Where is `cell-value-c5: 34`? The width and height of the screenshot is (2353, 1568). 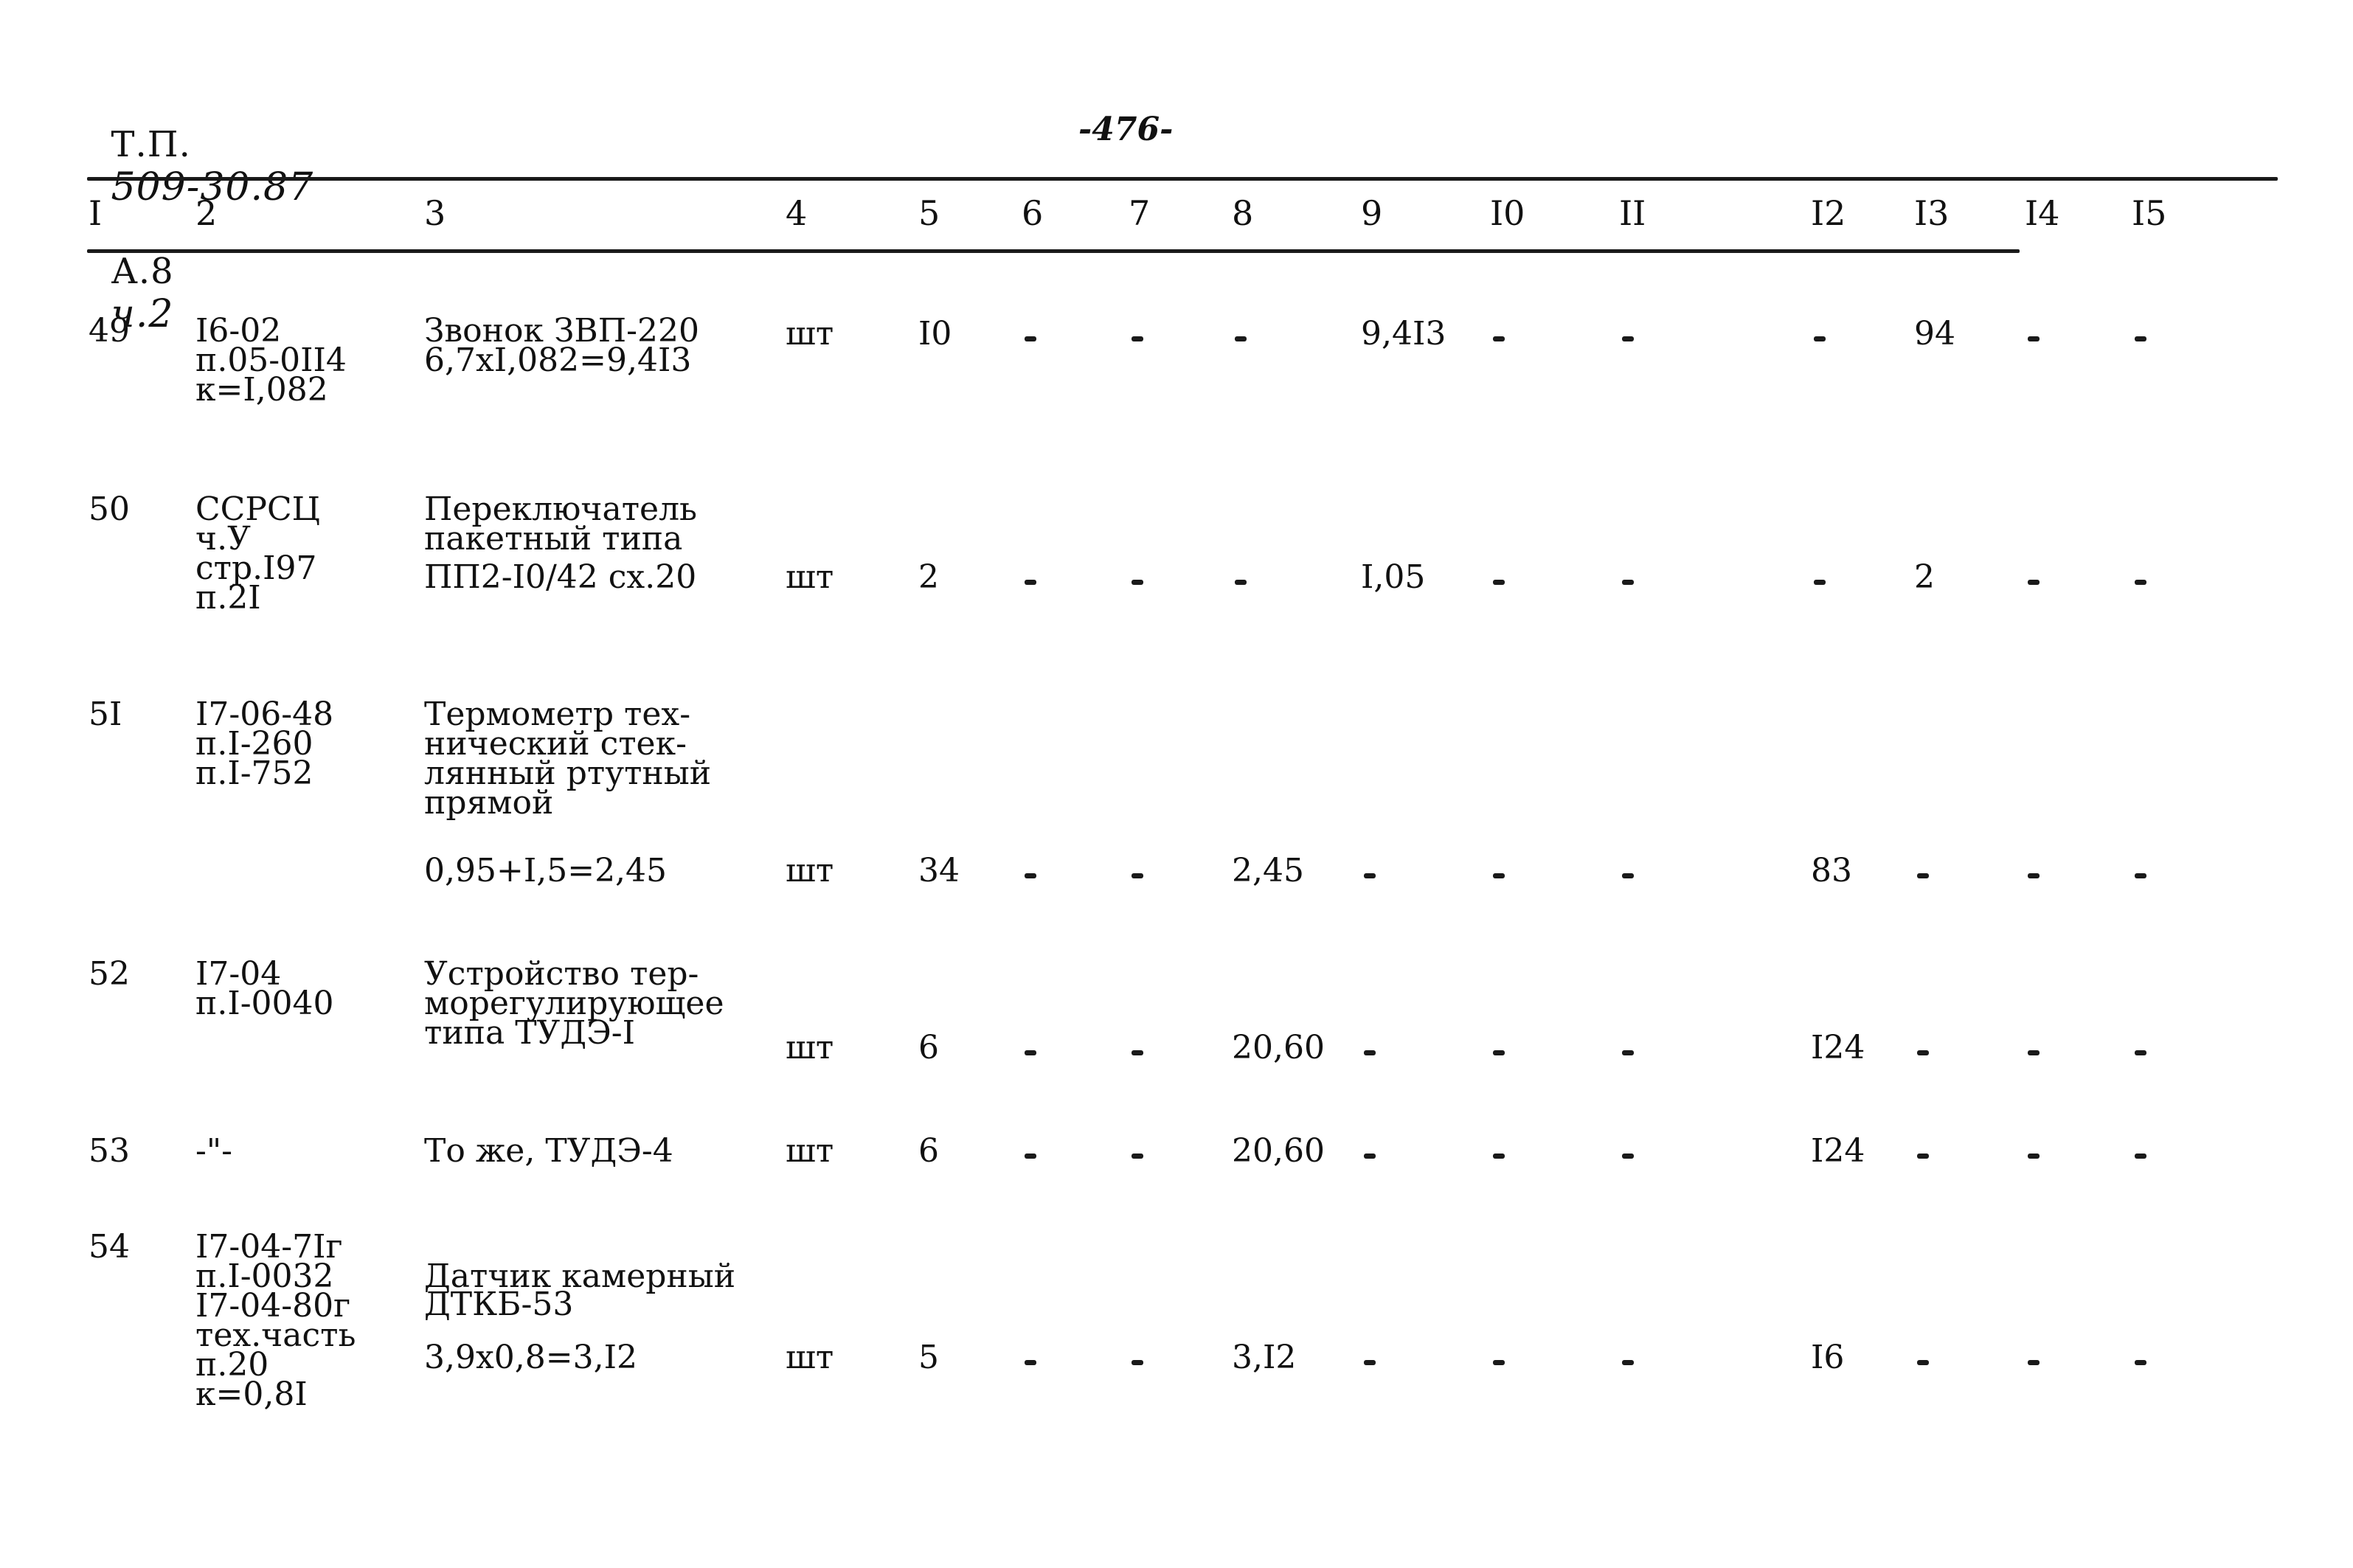
cell-value-c5: 34 is located at coordinates (939, 870).